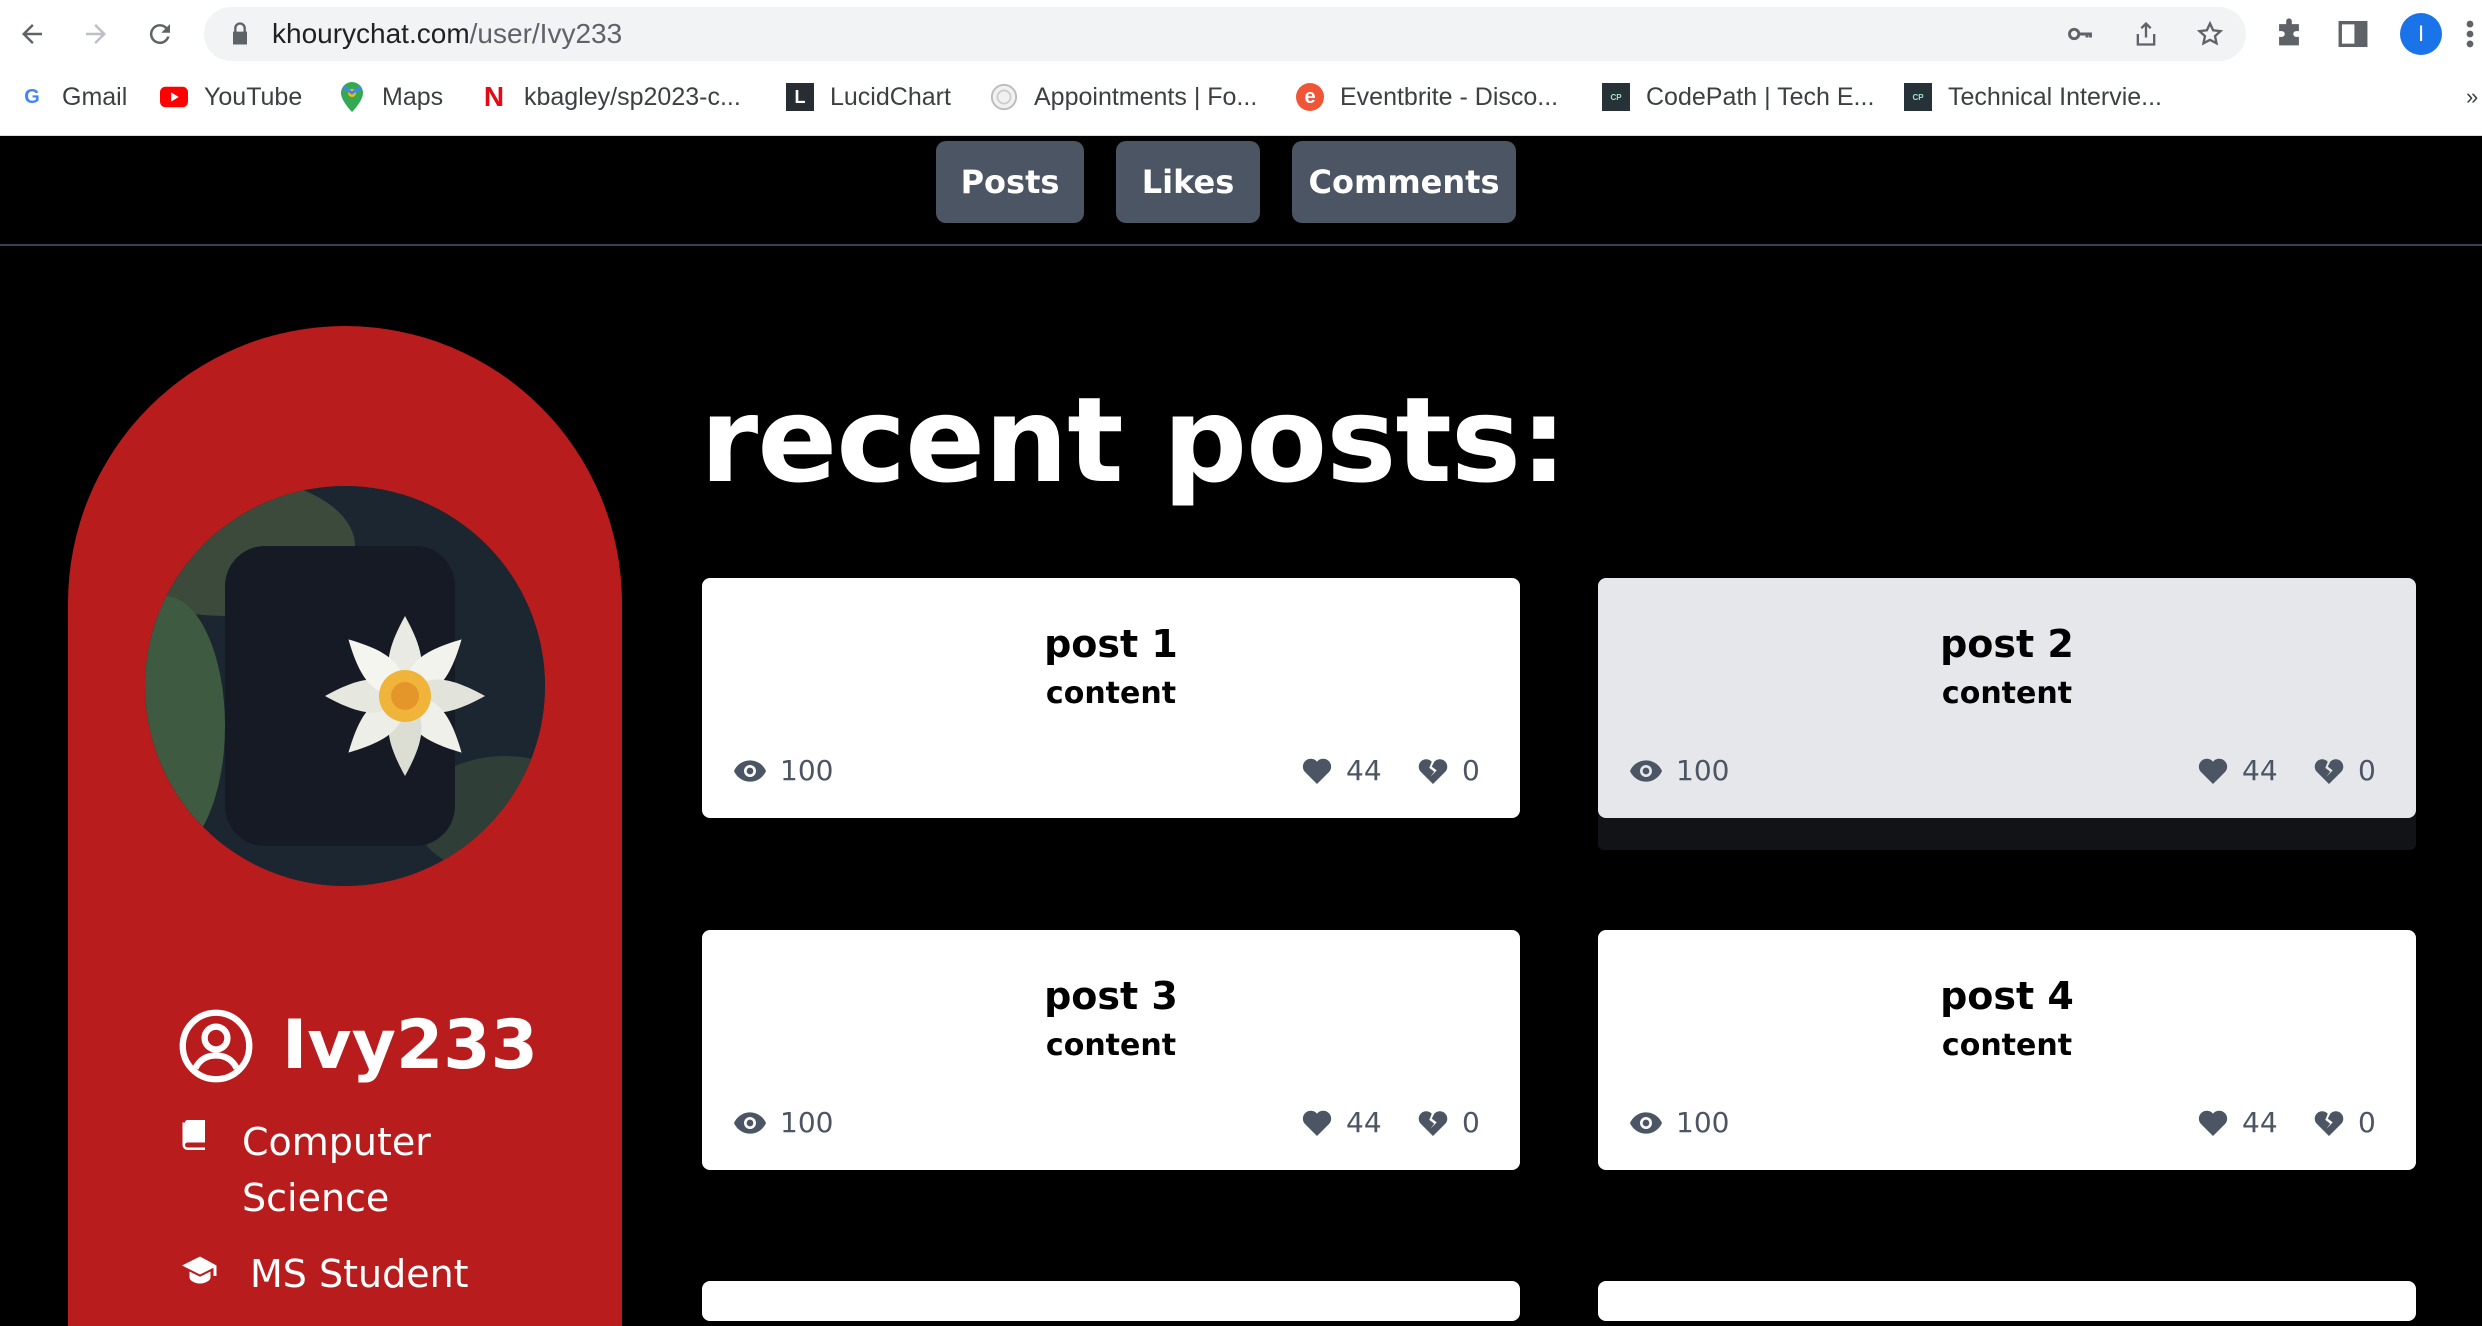 The image size is (2482, 1326). Describe the element at coordinates (345, 686) in the screenshot. I see `water-lily-image` at that location.